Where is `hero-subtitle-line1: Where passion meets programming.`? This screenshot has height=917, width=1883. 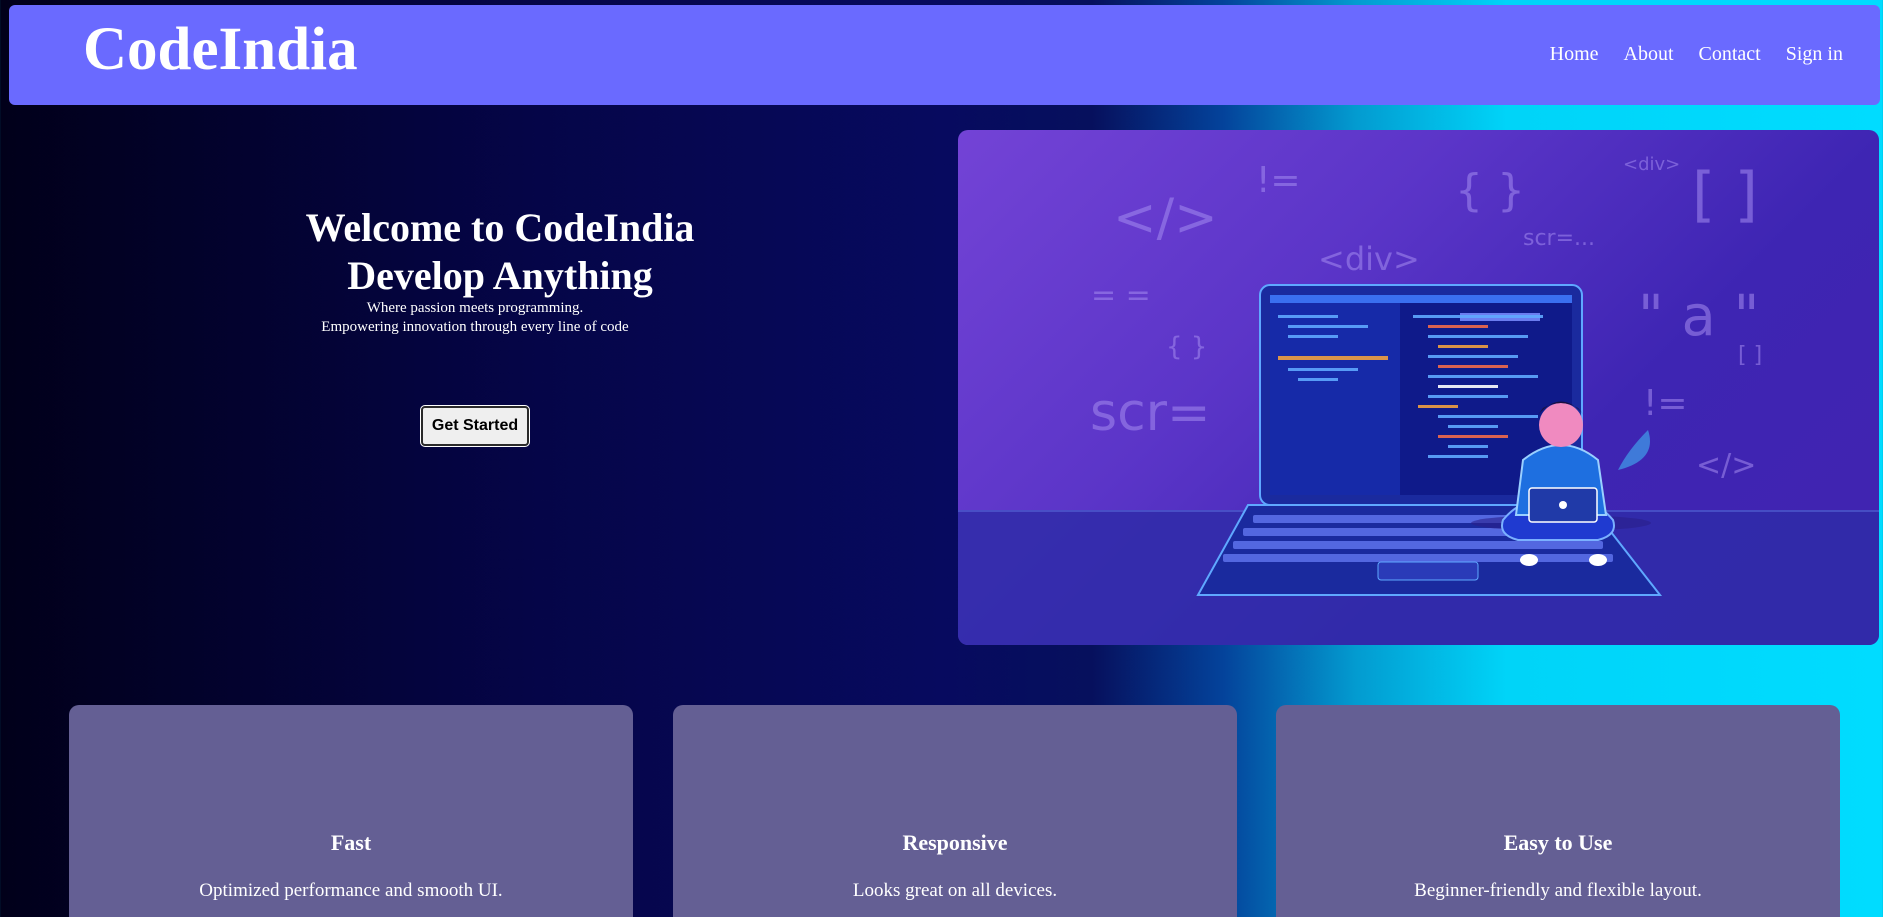
hero-subtitle-line1: Where passion meets programming. is located at coordinates (475, 308).